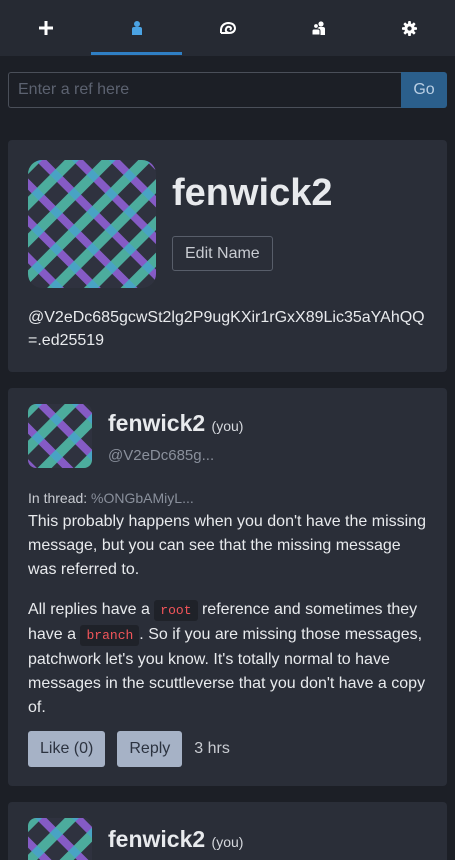 Image resolution: width=455 pixels, height=860 pixels. I want to click on go-button: Go, so click(424, 90).